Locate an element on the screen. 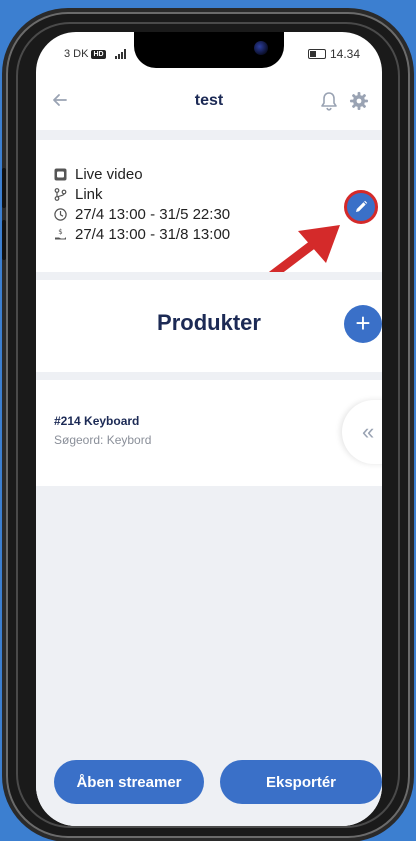 This screenshot has width=416, height=841. hand-coin-icon: $ is located at coordinates (60, 234).